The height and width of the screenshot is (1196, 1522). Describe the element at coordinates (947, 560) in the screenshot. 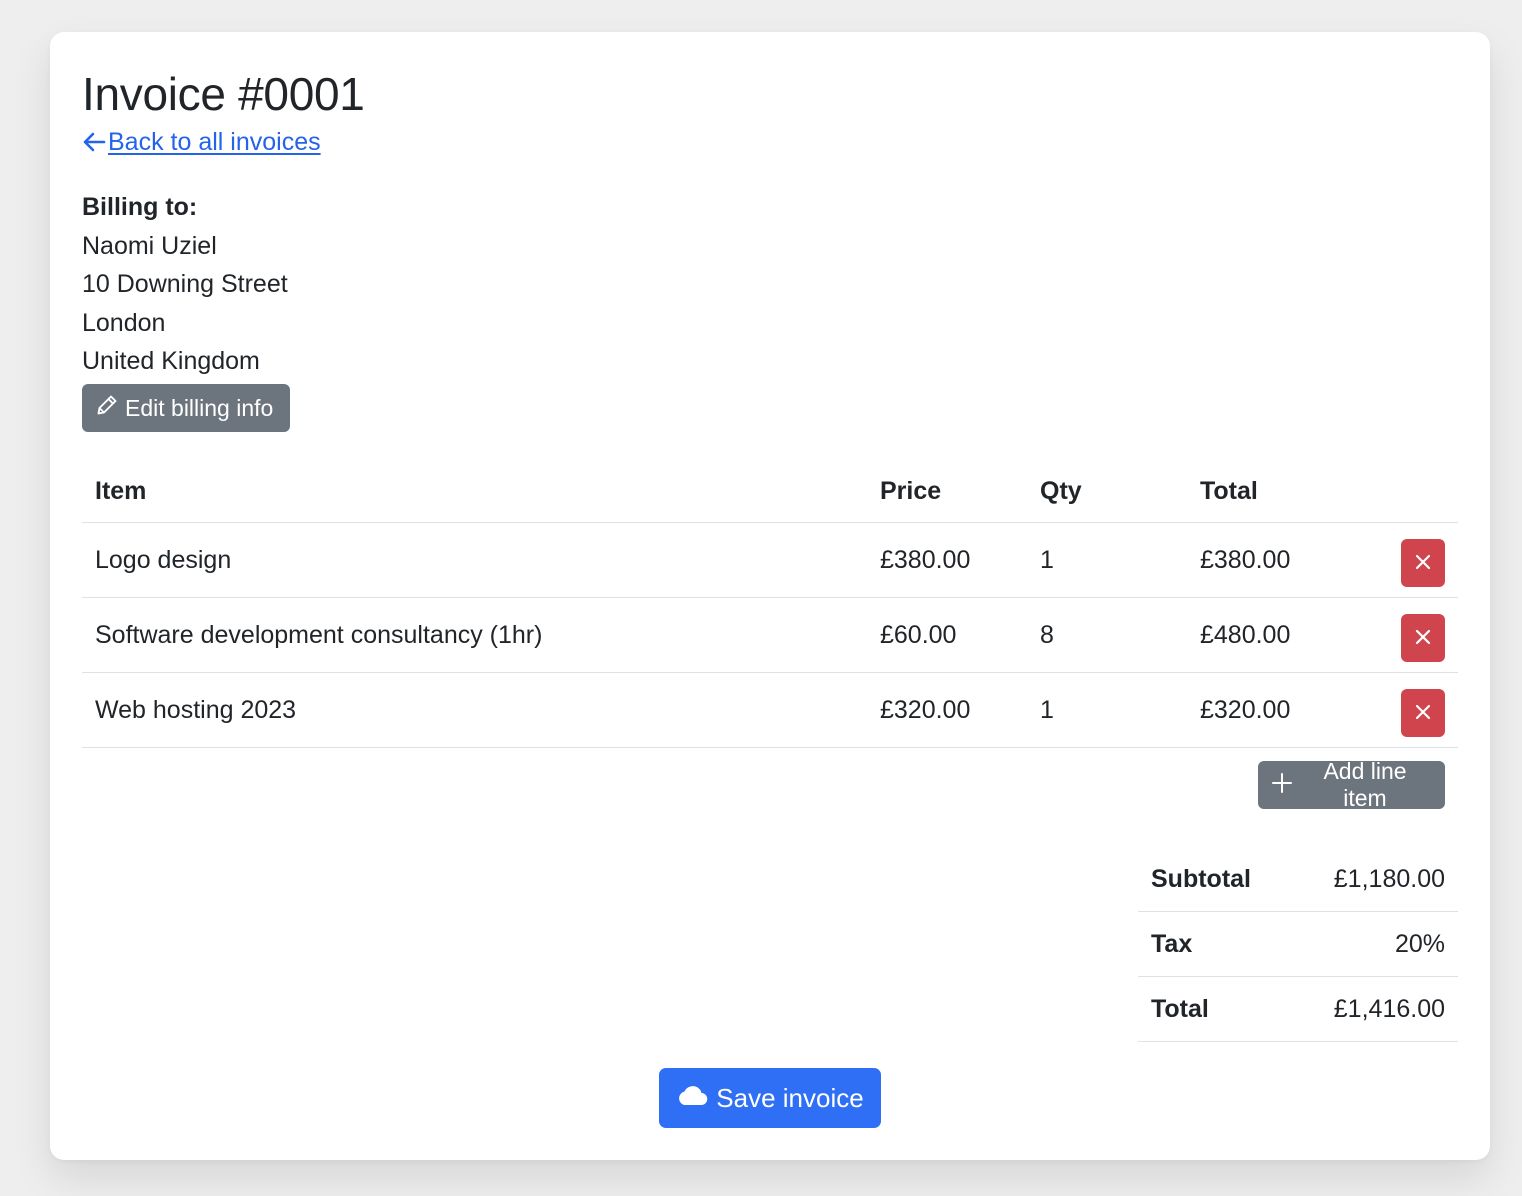

I see `item-price: £380.00` at that location.